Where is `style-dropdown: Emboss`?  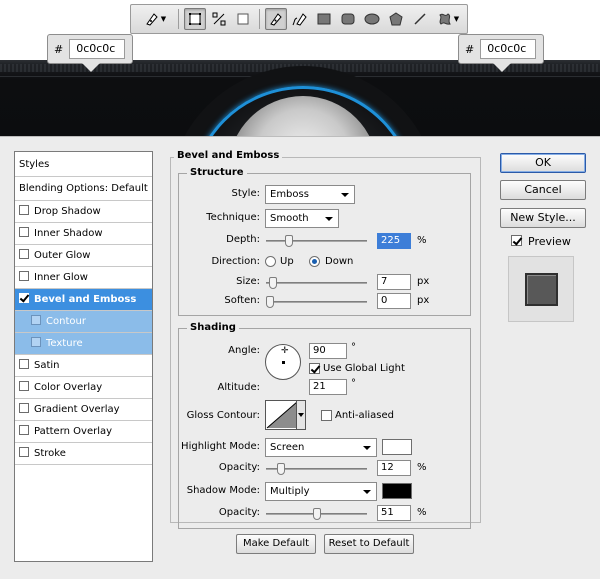
style-dropdown: Emboss is located at coordinates (310, 194).